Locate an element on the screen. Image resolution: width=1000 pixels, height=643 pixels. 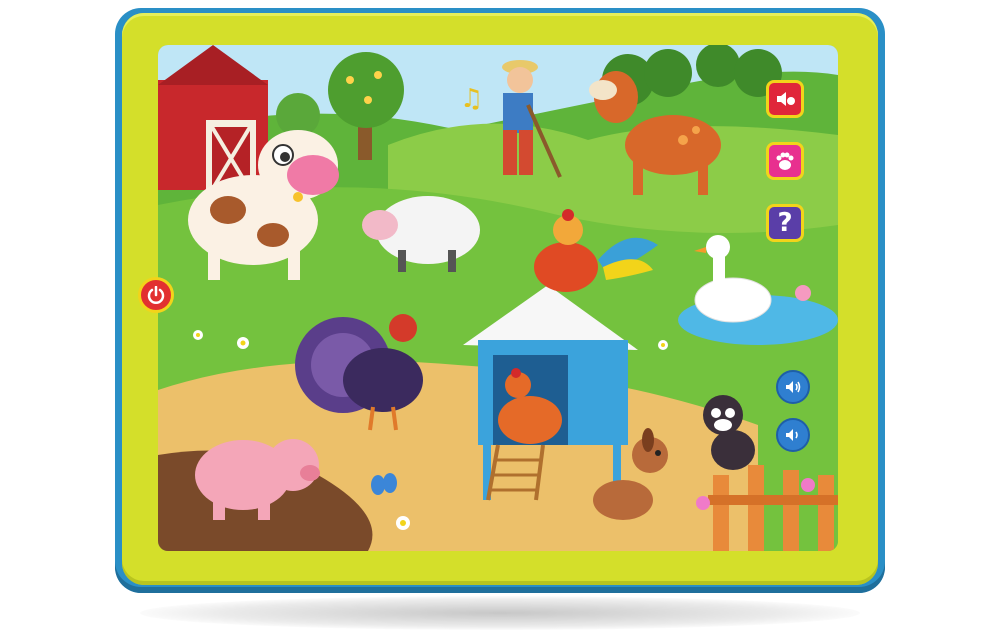
animals-button is located at coordinates (785, 161).